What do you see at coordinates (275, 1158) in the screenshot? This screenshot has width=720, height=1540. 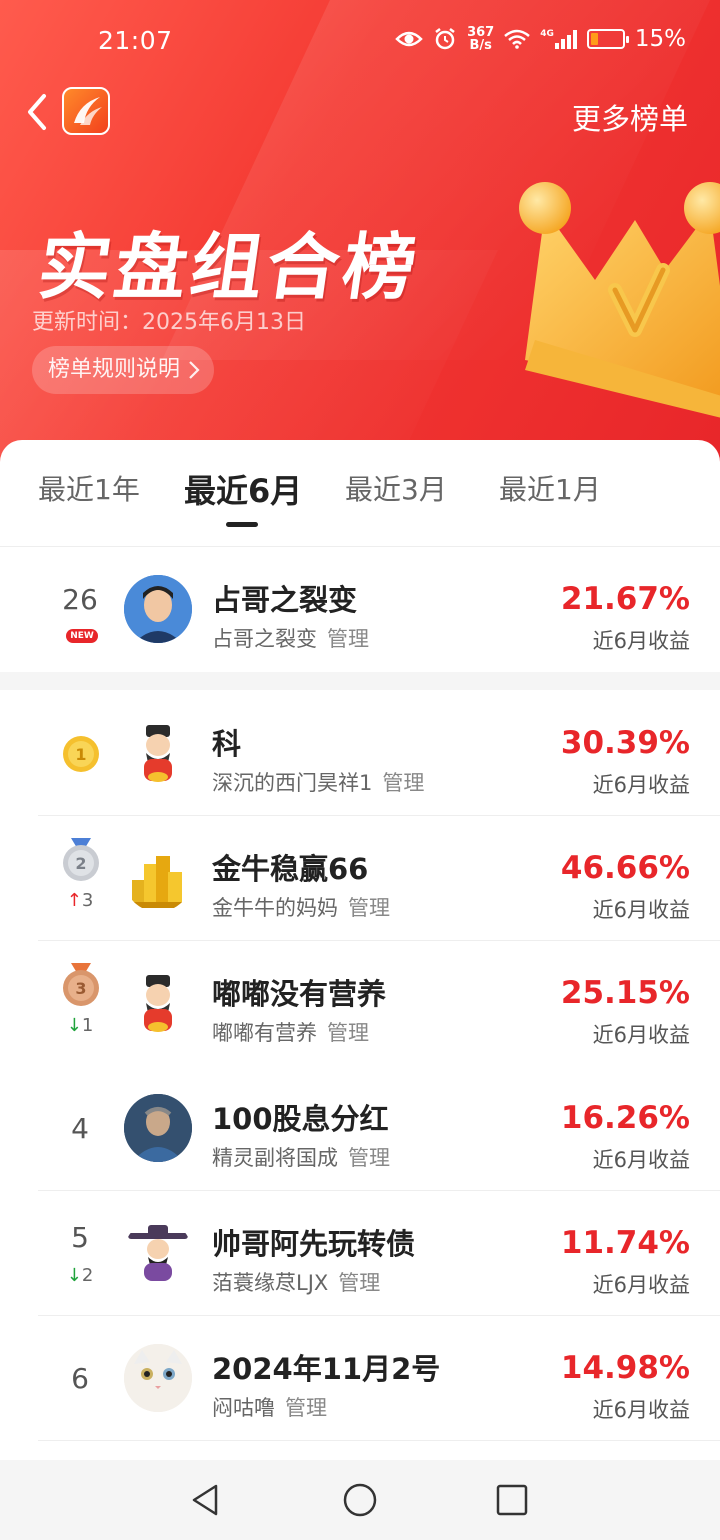 I see `owner-name: 精灵副将国成` at bounding box center [275, 1158].